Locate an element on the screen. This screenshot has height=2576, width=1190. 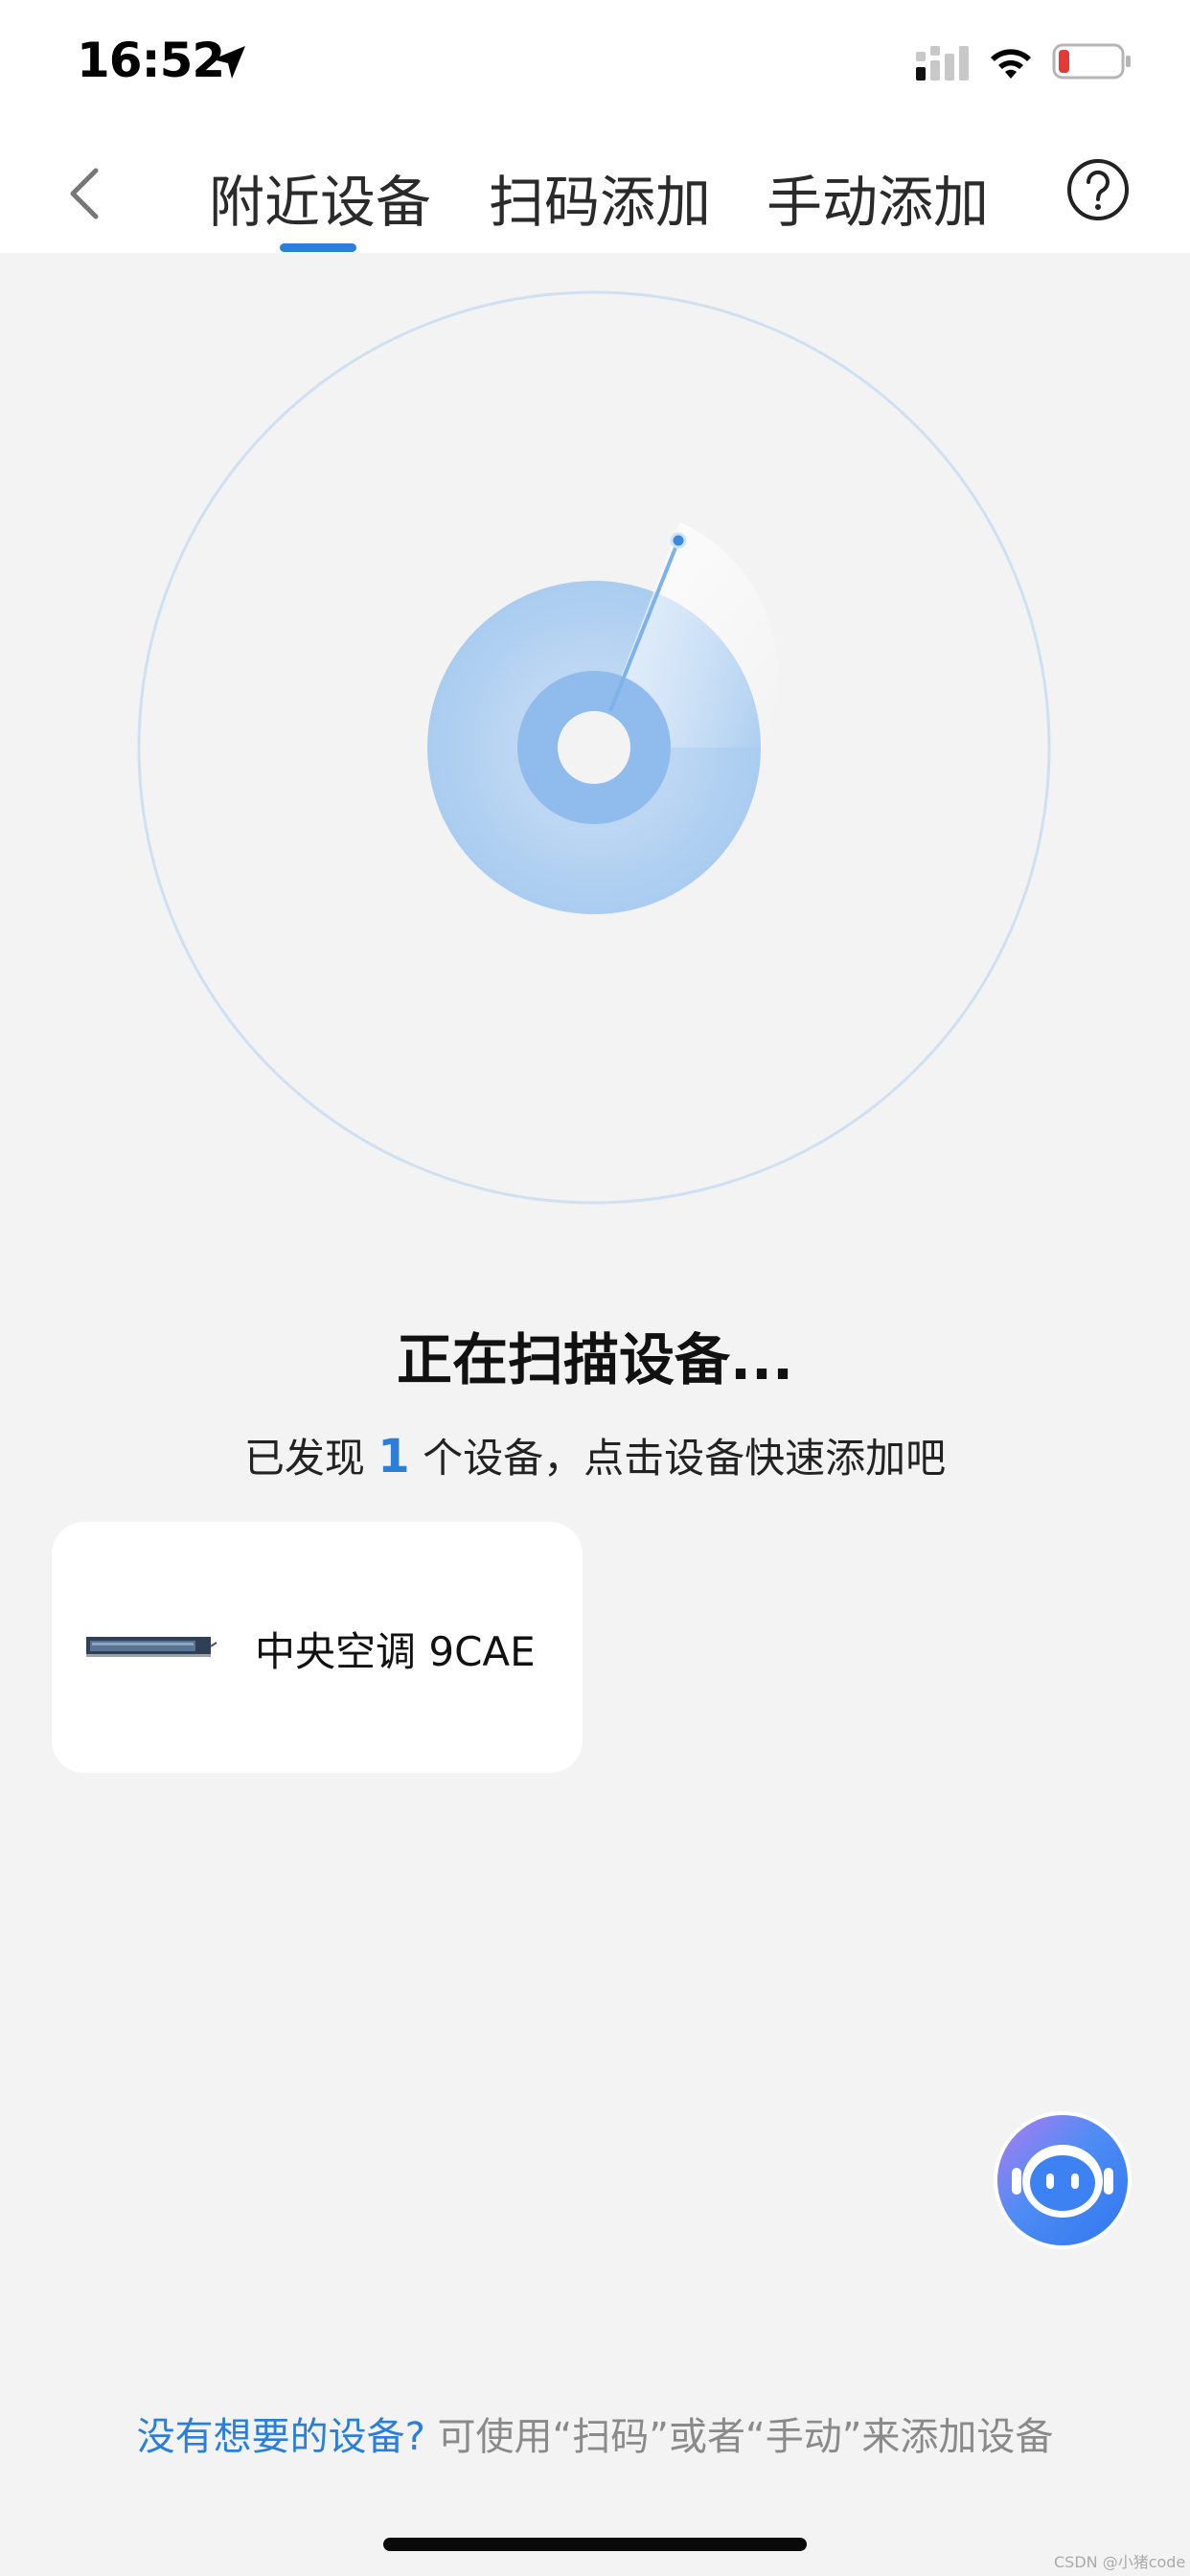
device-name: 中央空调 9CAE is located at coordinates (396, 1651).